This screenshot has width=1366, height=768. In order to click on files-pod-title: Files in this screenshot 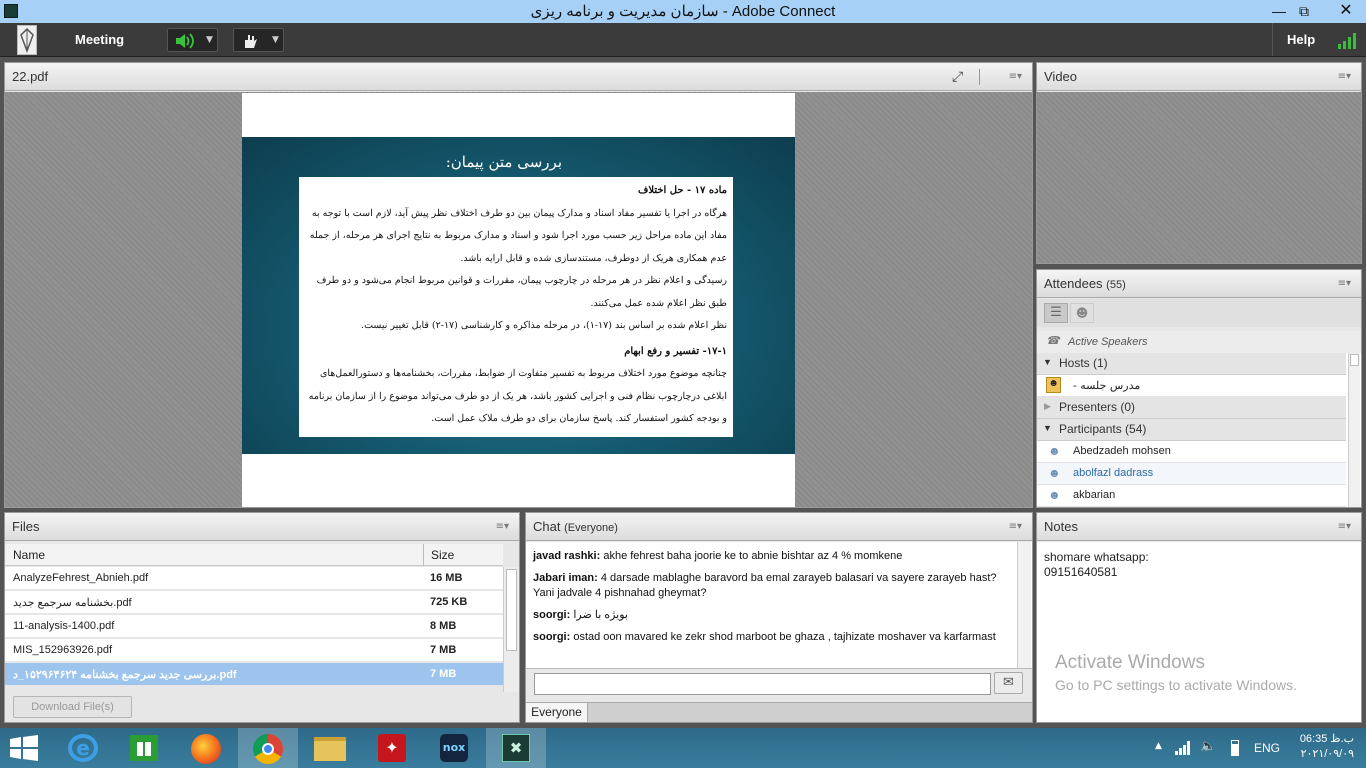, I will do `click(26, 526)`.